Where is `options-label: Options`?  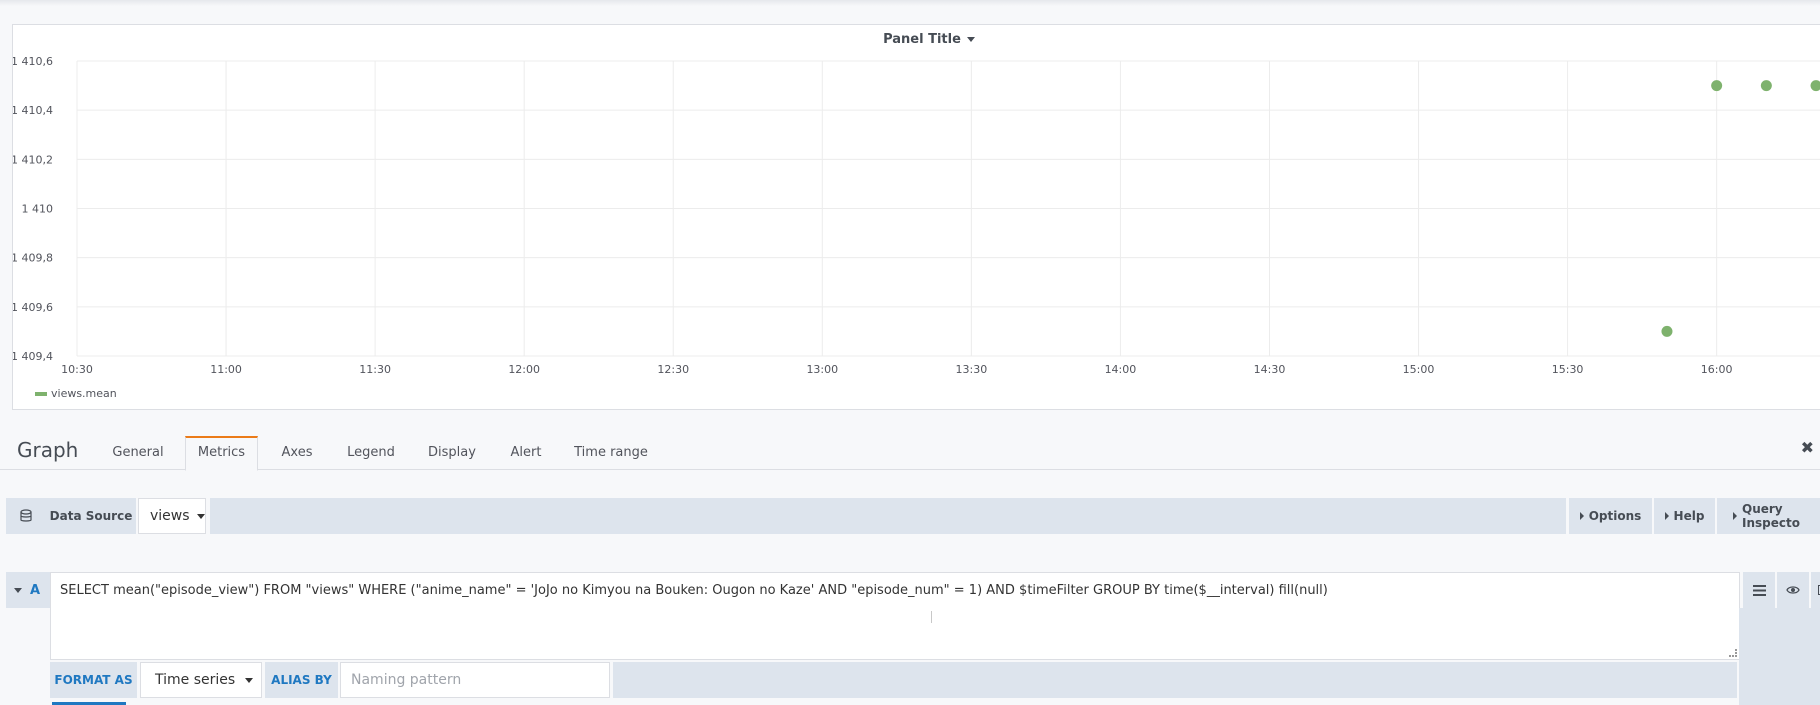 options-label: Options is located at coordinates (1615, 516).